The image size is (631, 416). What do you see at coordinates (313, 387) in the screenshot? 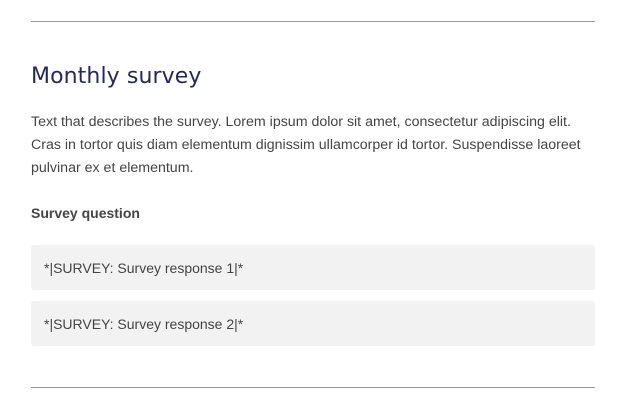
I see `bottom-divider` at bounding box center [313, 387].